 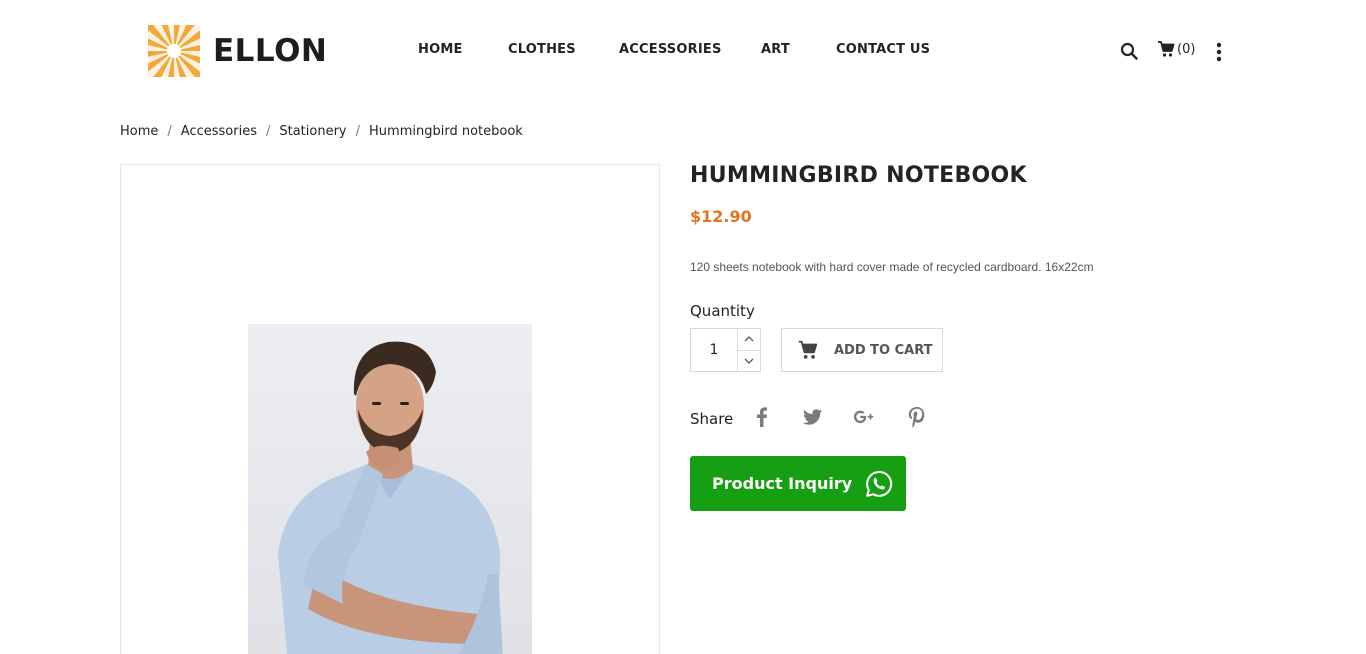 I want to click on nav-contact-us: CONTACT US, so click(x=883, y=49).